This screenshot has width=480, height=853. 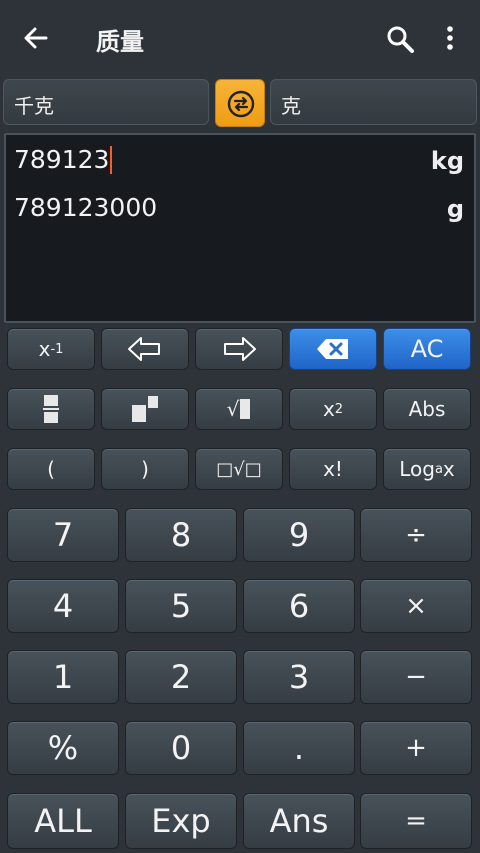 I want to click on log-label: Log, so click(x=417, y=469).